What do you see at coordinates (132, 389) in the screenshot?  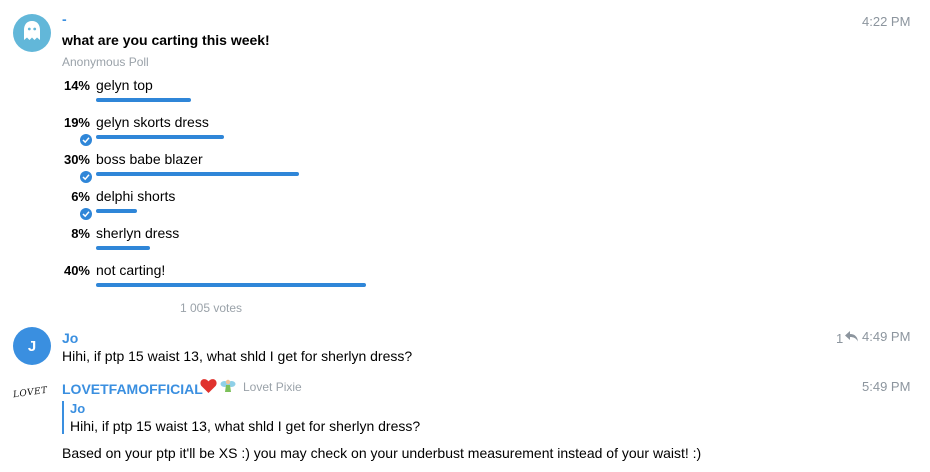 I see `lovet-sender-name: LOVETFAMOFFICIAL` at bounding box center [132, 389].